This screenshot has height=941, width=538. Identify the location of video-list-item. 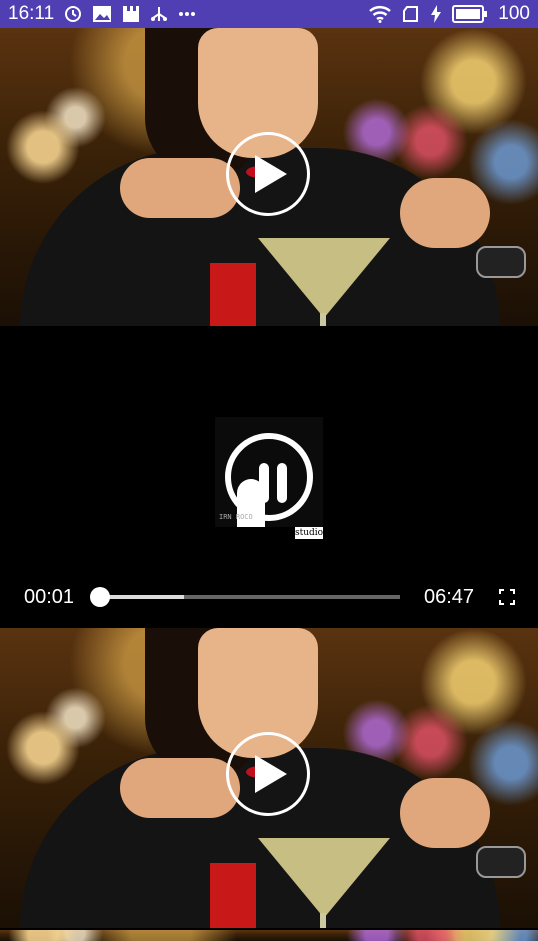
(269, 935).